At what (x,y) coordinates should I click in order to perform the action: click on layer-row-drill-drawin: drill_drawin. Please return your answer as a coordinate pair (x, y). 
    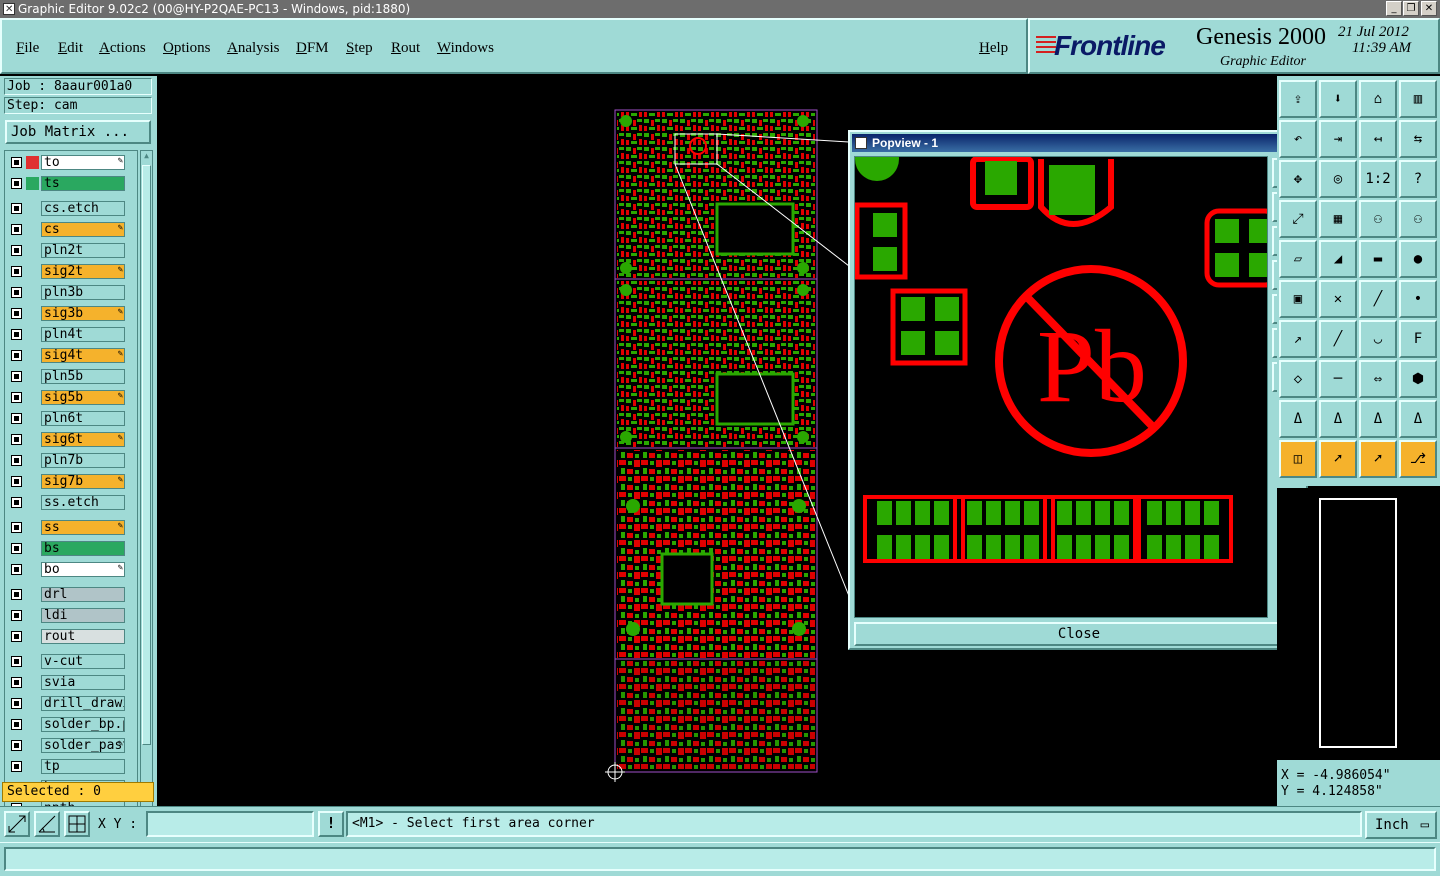
    Looking at the image, I should click on (67, 703).